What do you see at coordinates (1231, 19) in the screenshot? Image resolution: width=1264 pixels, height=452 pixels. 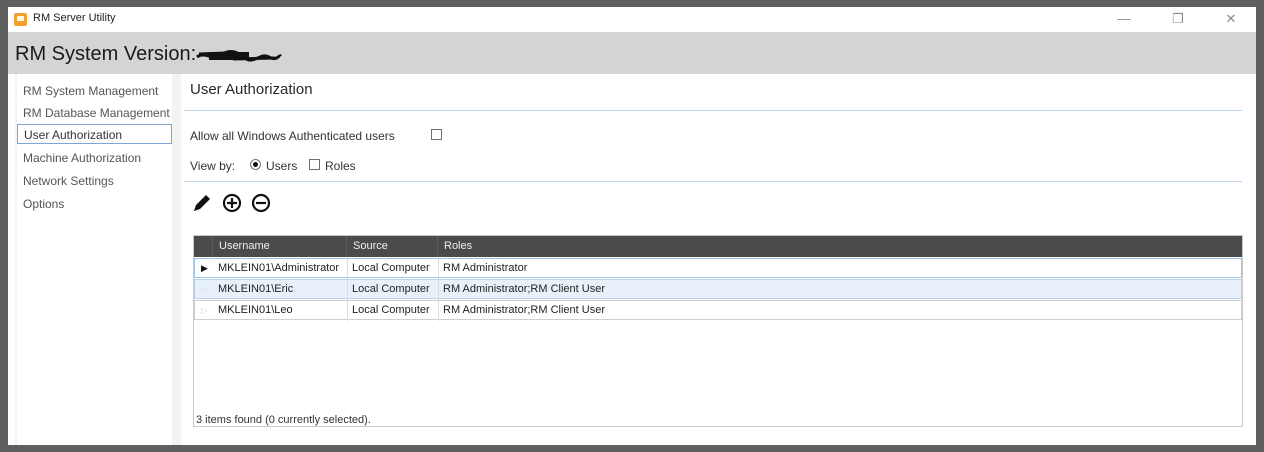 I see `close-button: ✕` at bounding box center [1231, 19].